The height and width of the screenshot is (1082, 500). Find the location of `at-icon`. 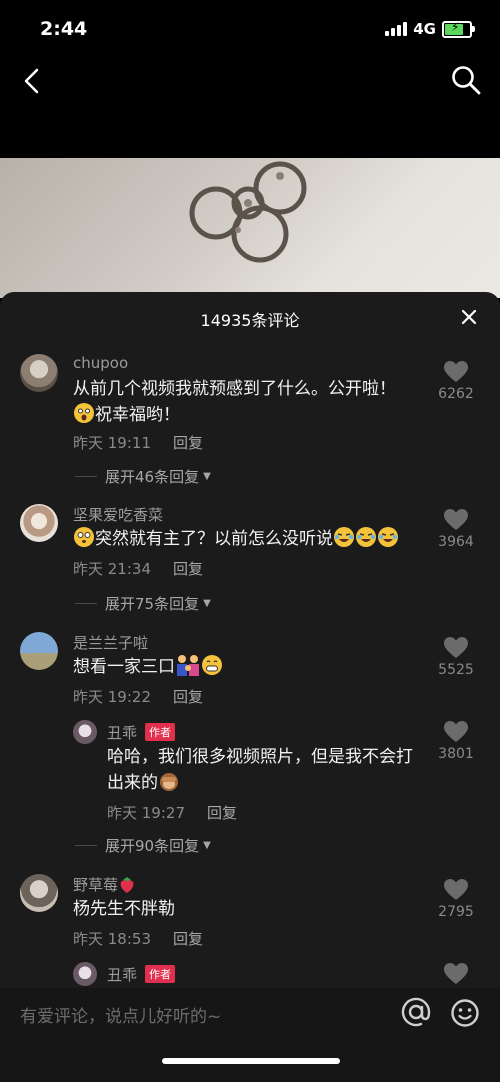

at-icon is located at coordinates (416, 1012).